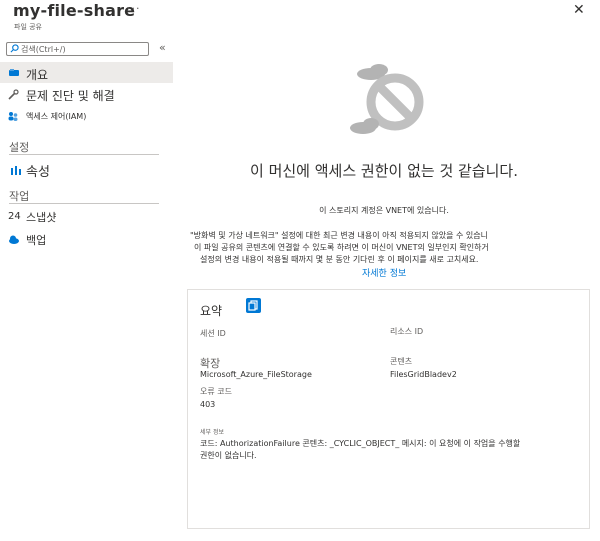  I want to click on page-title: my-file-share, so click(74, 10).